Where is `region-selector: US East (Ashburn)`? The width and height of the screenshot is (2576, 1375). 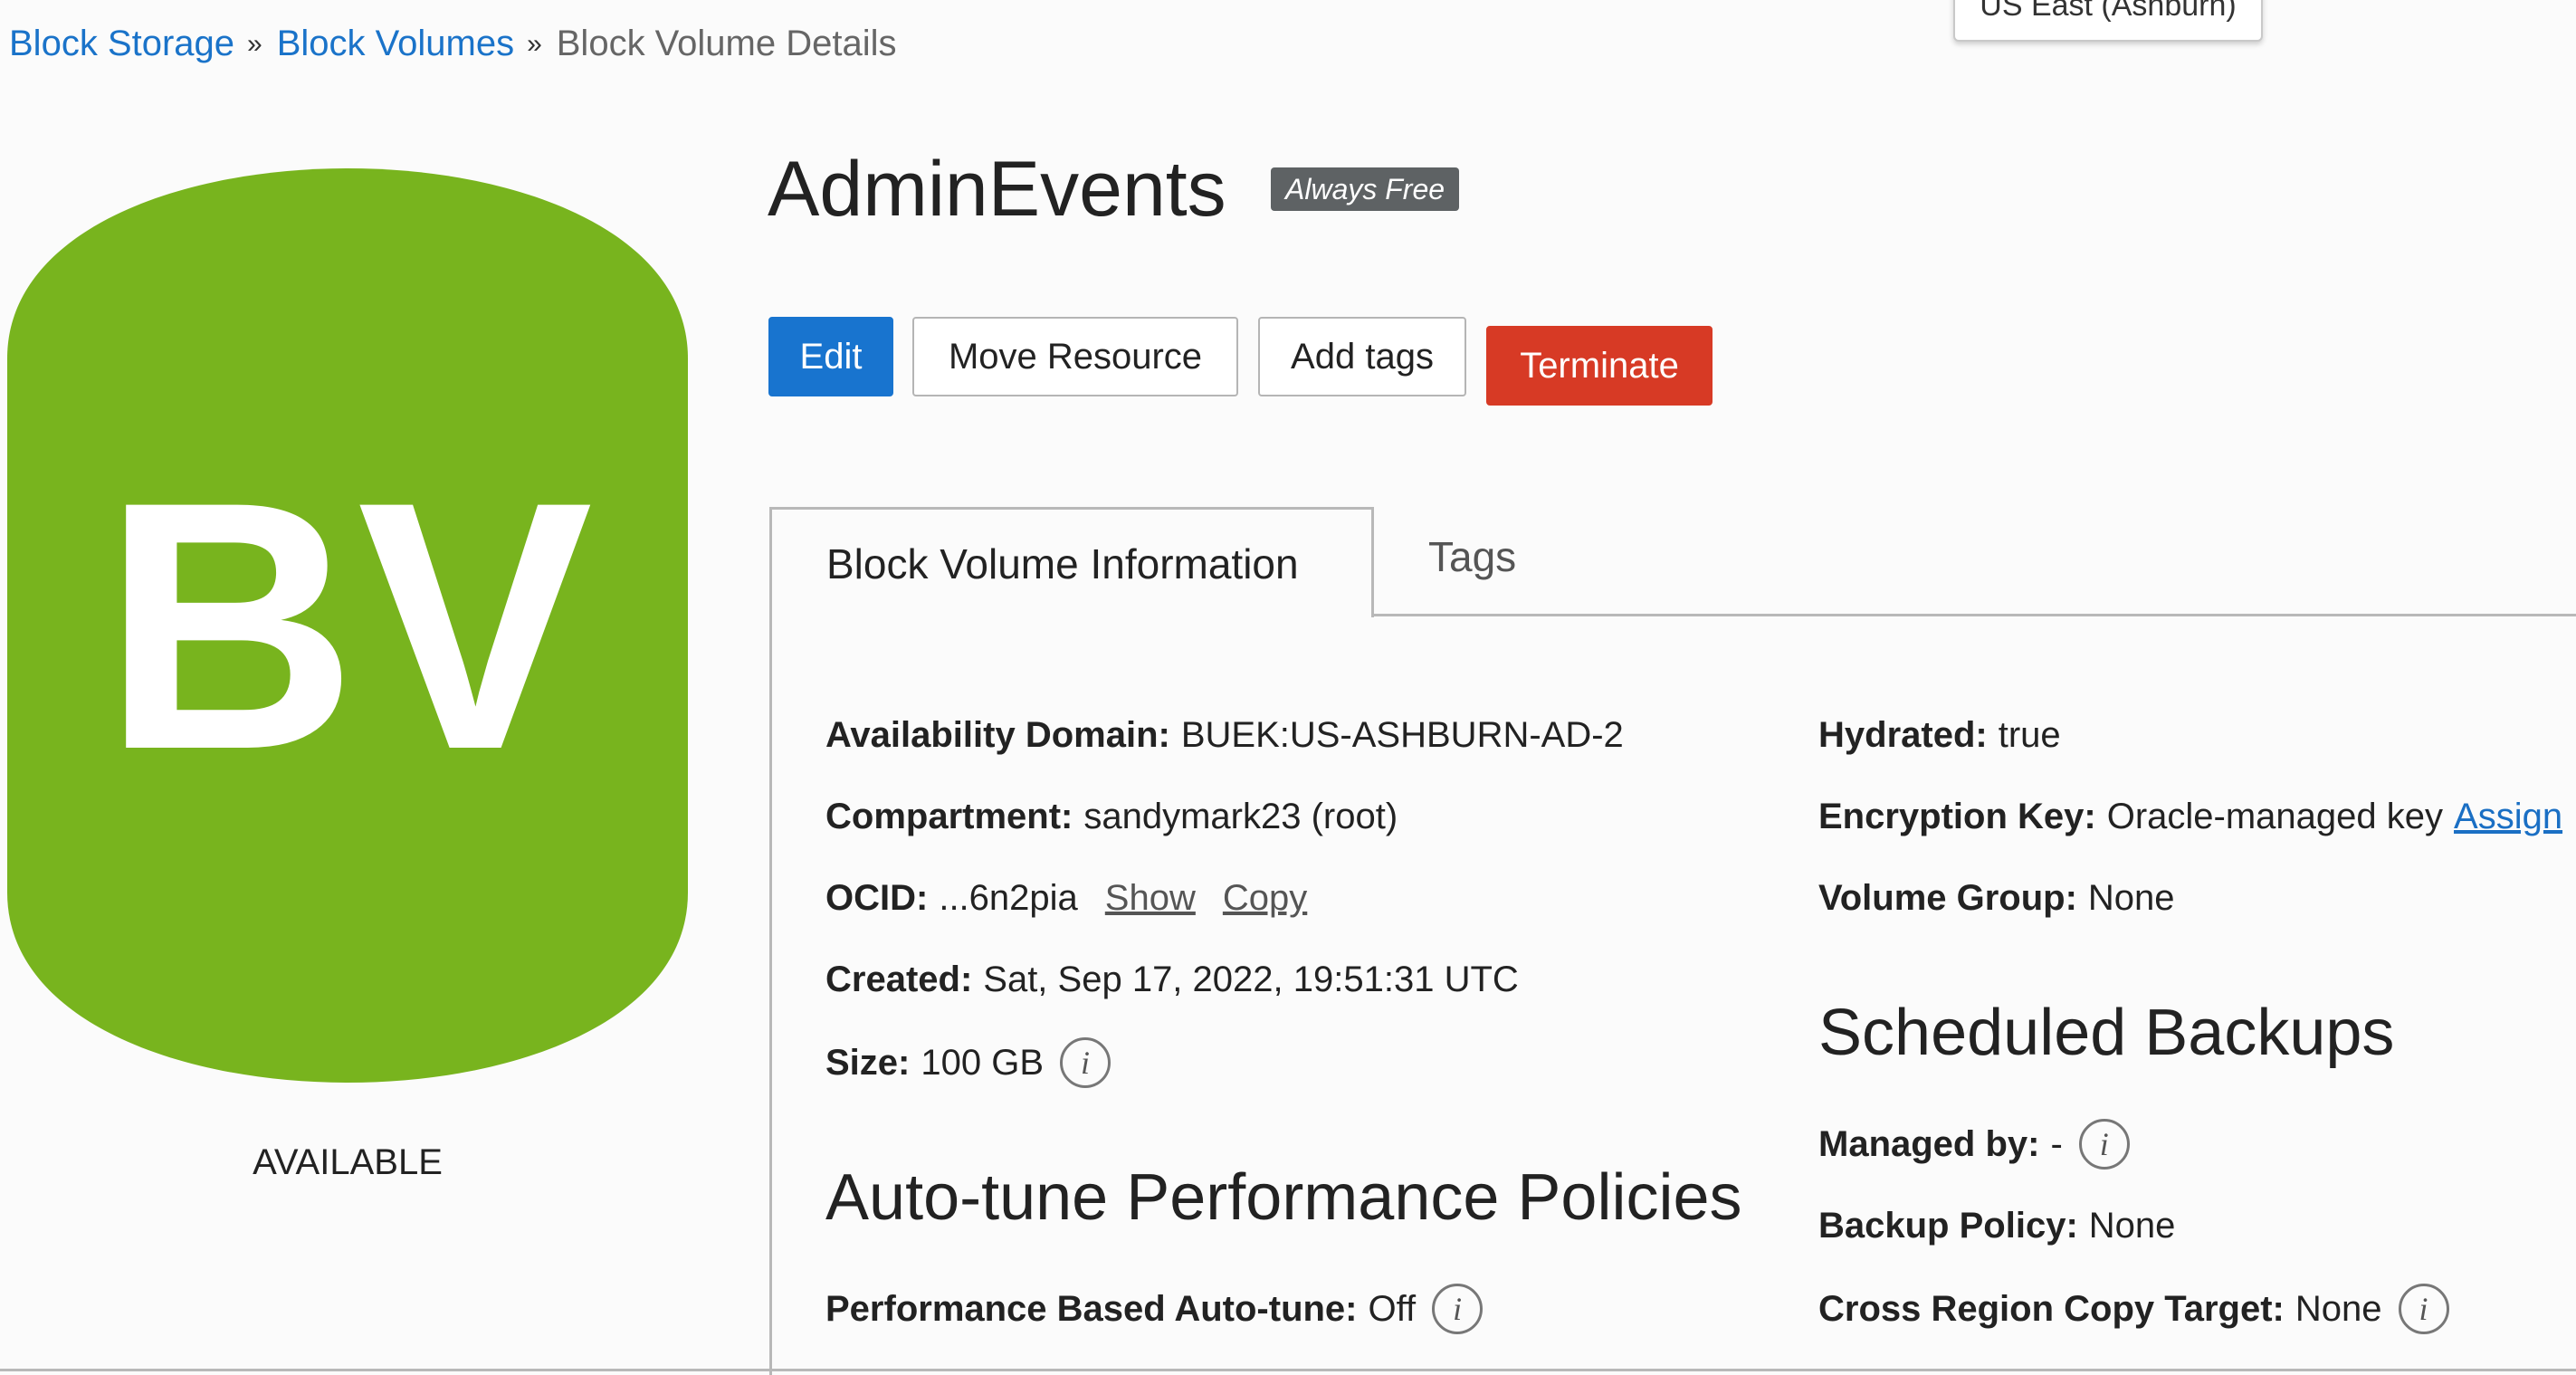
region-selector: US East (Ashburn) is located at coordinates (2108, 21).